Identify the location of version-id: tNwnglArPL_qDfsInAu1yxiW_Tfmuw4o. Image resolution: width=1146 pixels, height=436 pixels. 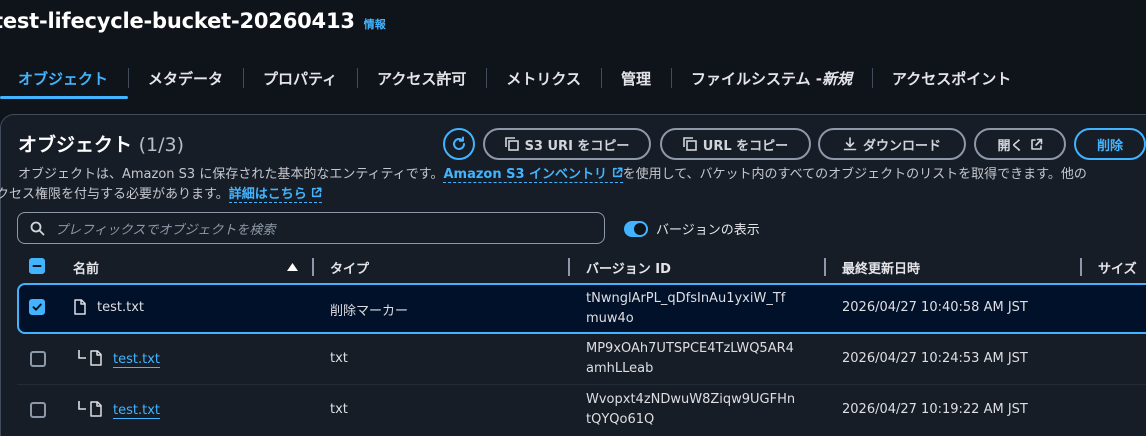
(686, 308).